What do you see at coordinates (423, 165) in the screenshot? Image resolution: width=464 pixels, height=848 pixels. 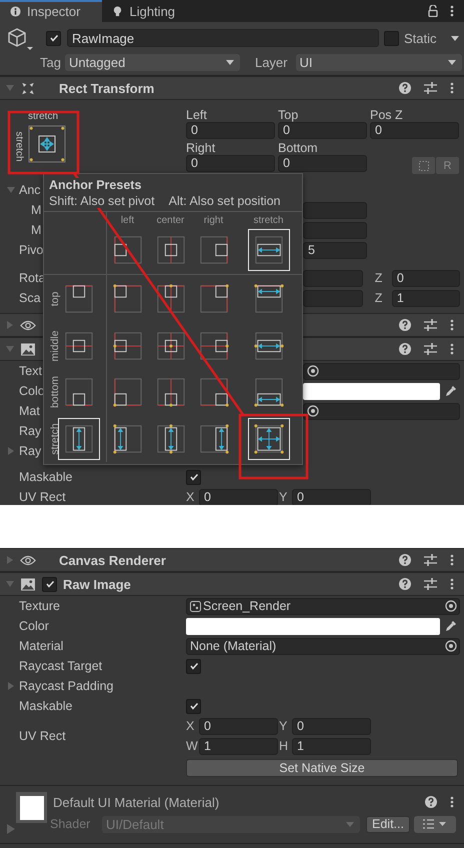 I see `blueprint-mode-button` at bounding box center [423, 165].